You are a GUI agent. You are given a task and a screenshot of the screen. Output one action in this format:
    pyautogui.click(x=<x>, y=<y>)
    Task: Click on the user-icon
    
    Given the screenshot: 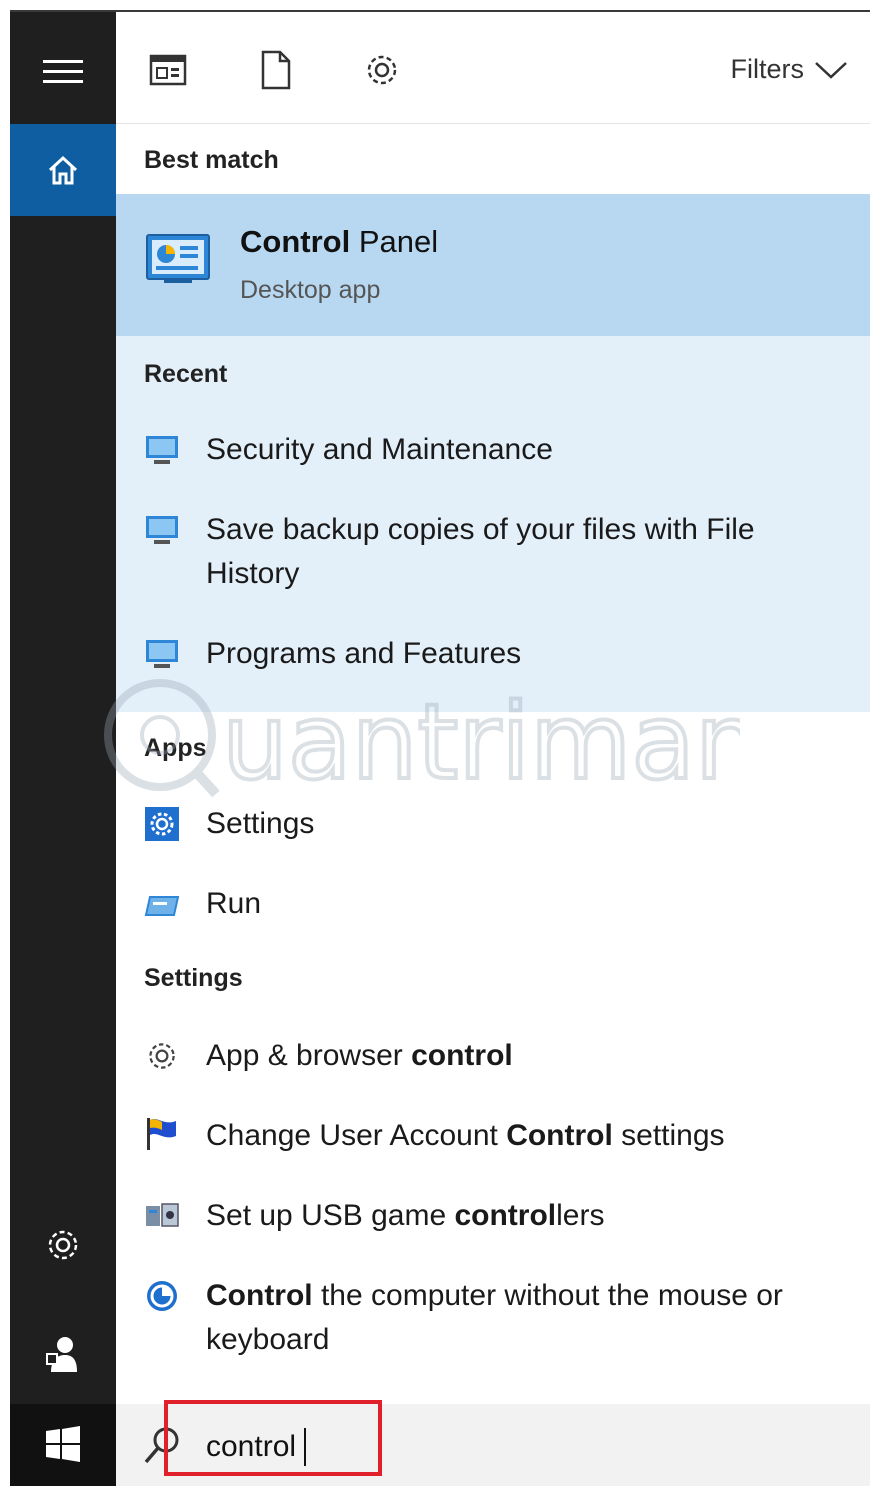 What is the action you would take?
    pyautogui.click(x=61, y=1354)
    